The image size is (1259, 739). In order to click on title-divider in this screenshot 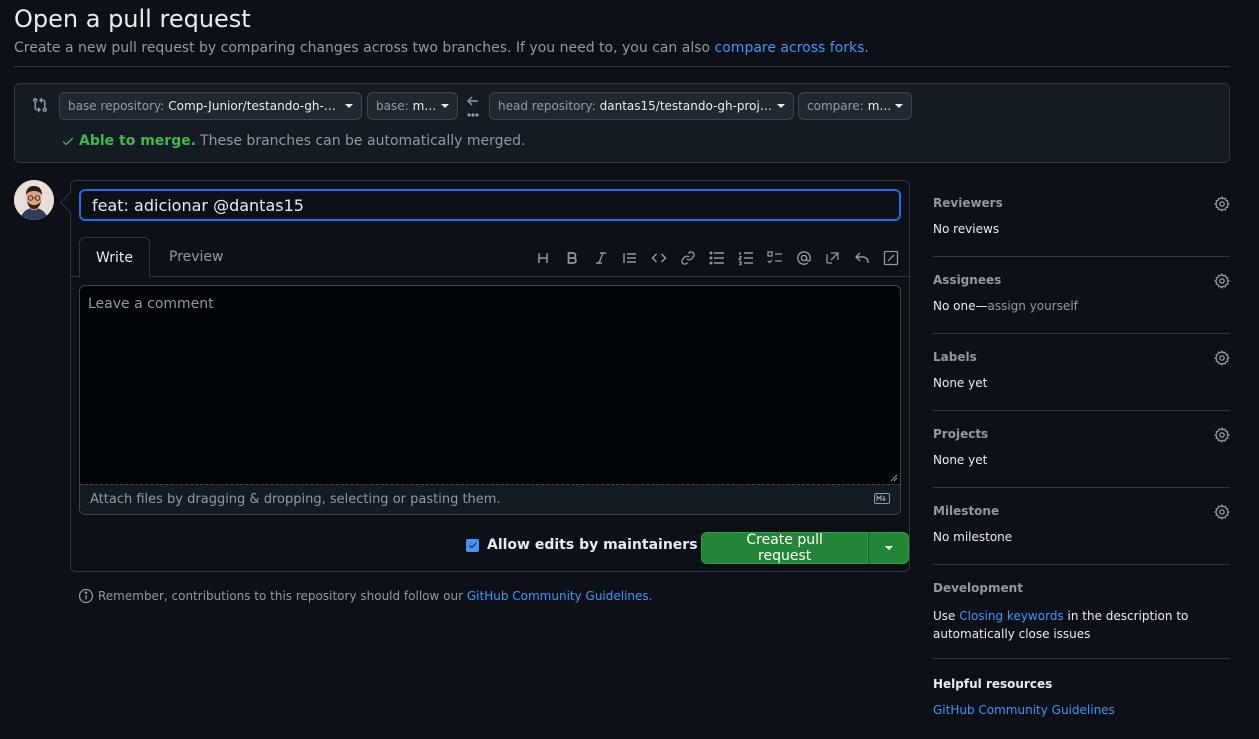, I will do `click(622, 66)`.